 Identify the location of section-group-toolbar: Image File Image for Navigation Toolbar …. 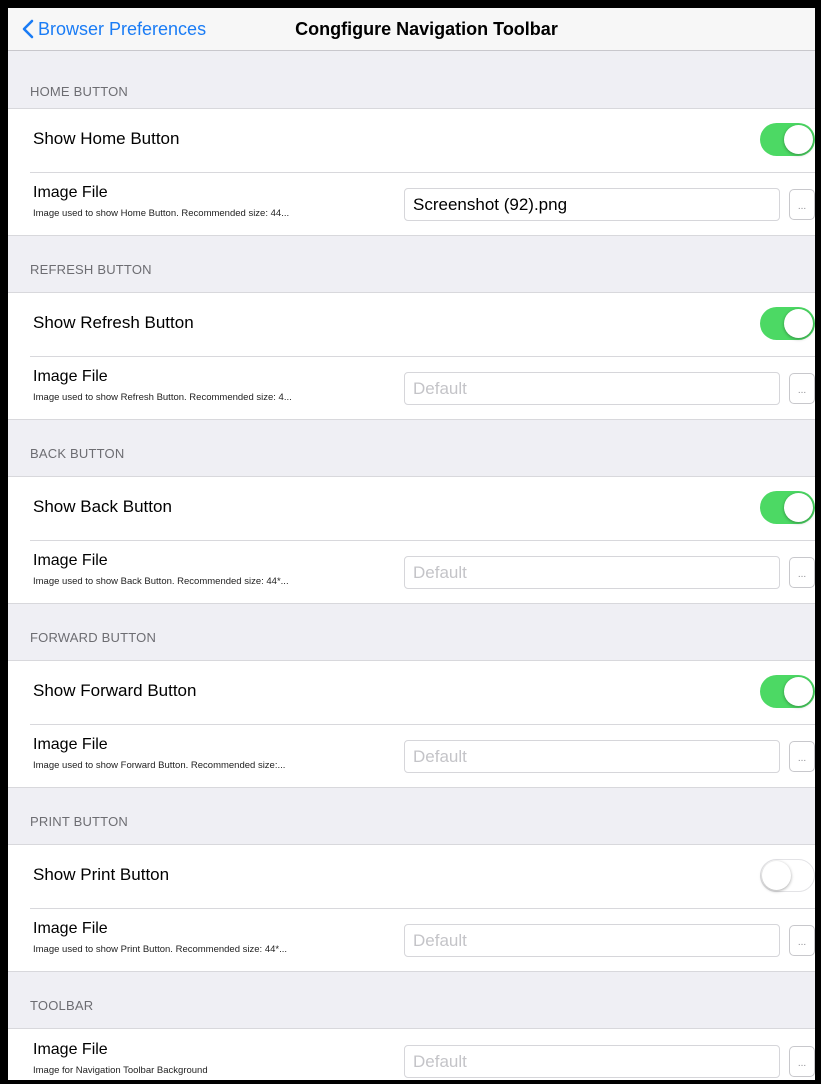
(411, 1054).